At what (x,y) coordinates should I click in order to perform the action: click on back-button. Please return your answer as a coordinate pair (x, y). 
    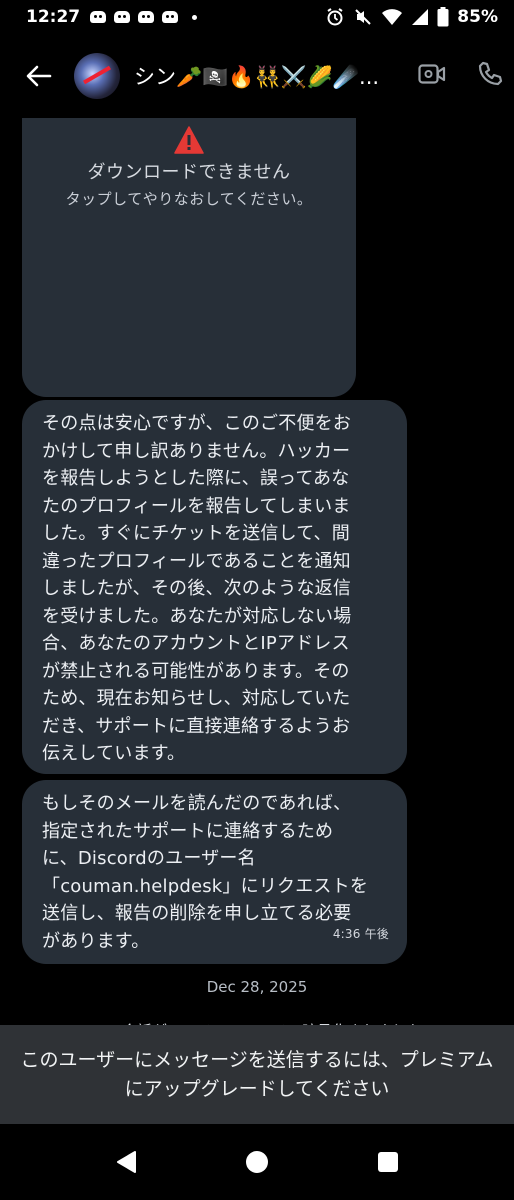
    Looking at the image, I should click on (39, 76).